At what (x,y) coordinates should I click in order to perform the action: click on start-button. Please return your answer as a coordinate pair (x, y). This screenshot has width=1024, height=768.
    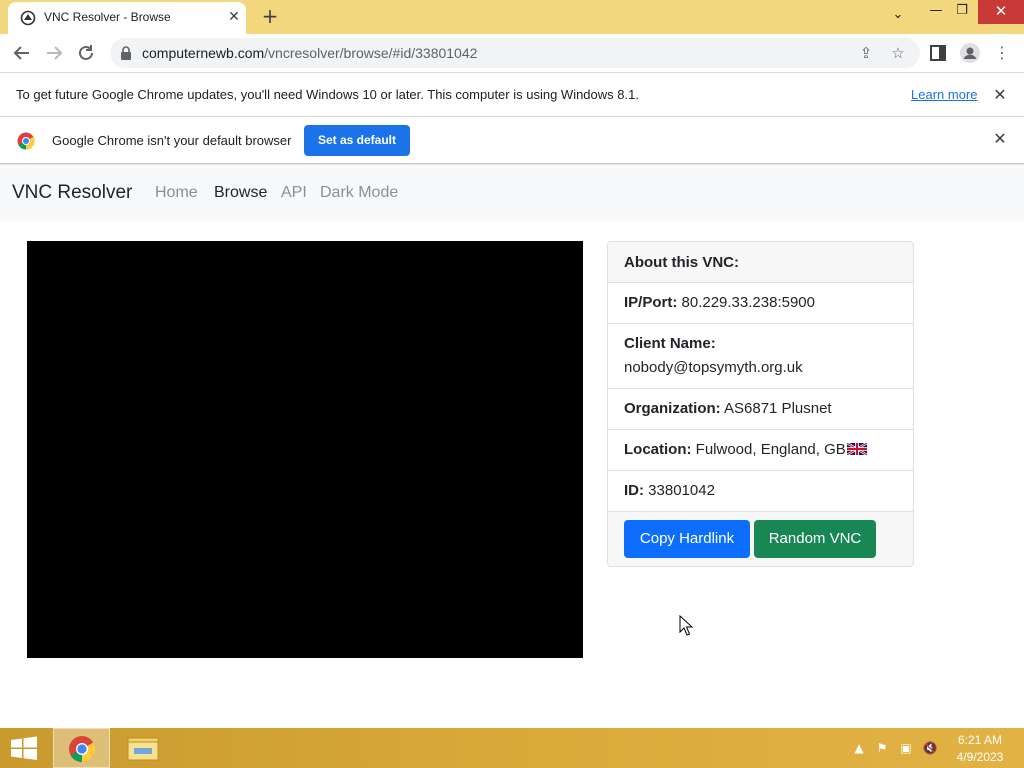
    Looking at the image, I should click on (24, 748).